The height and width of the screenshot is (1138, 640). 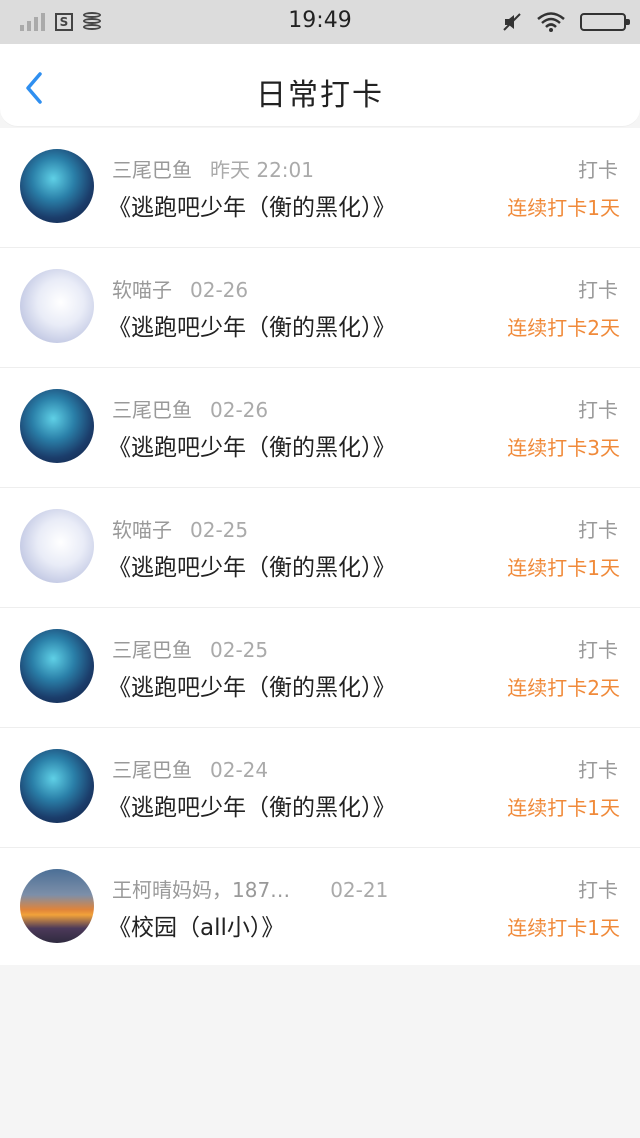 What do you see at coordinates (180, 528) in the screenshot?
I see `name-line: 软喵子 02-25` at bounding box center [180, 528].